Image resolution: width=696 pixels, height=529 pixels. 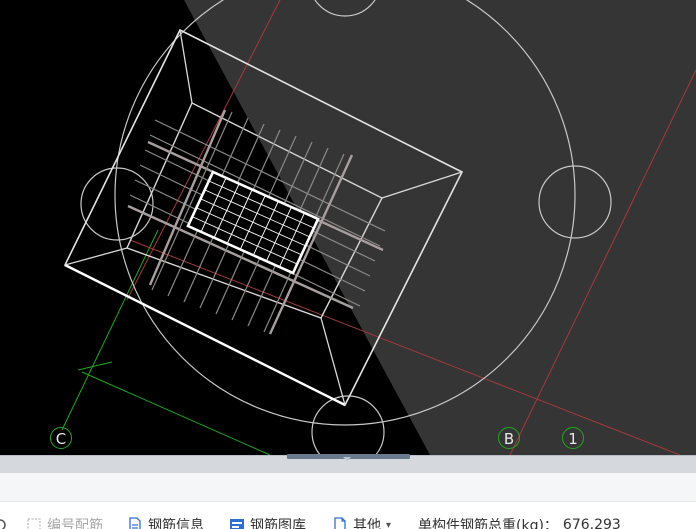 I want to click on corner-link-left, so click(x=96, y=256).